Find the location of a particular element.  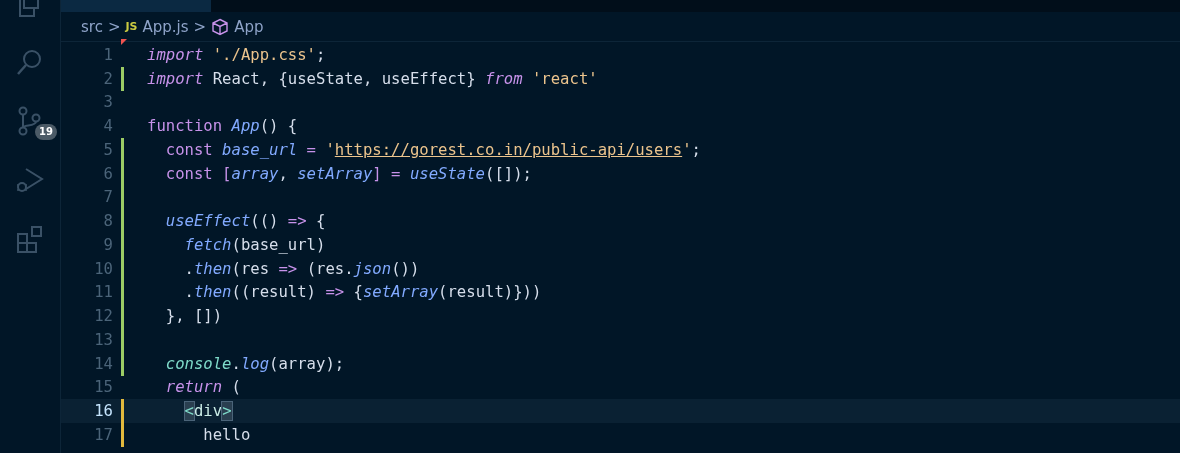

line-number: 12 is located at coordinates (103, 316).